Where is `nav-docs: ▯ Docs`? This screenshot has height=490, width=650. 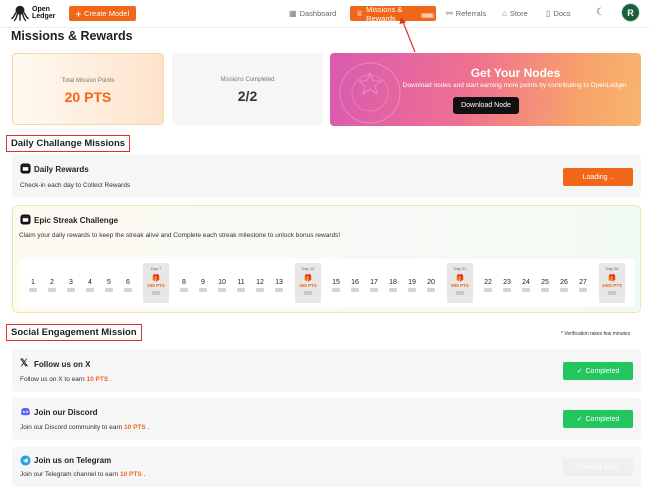 nav-docs: ▯ Docs is located at coordinates (558, 13).